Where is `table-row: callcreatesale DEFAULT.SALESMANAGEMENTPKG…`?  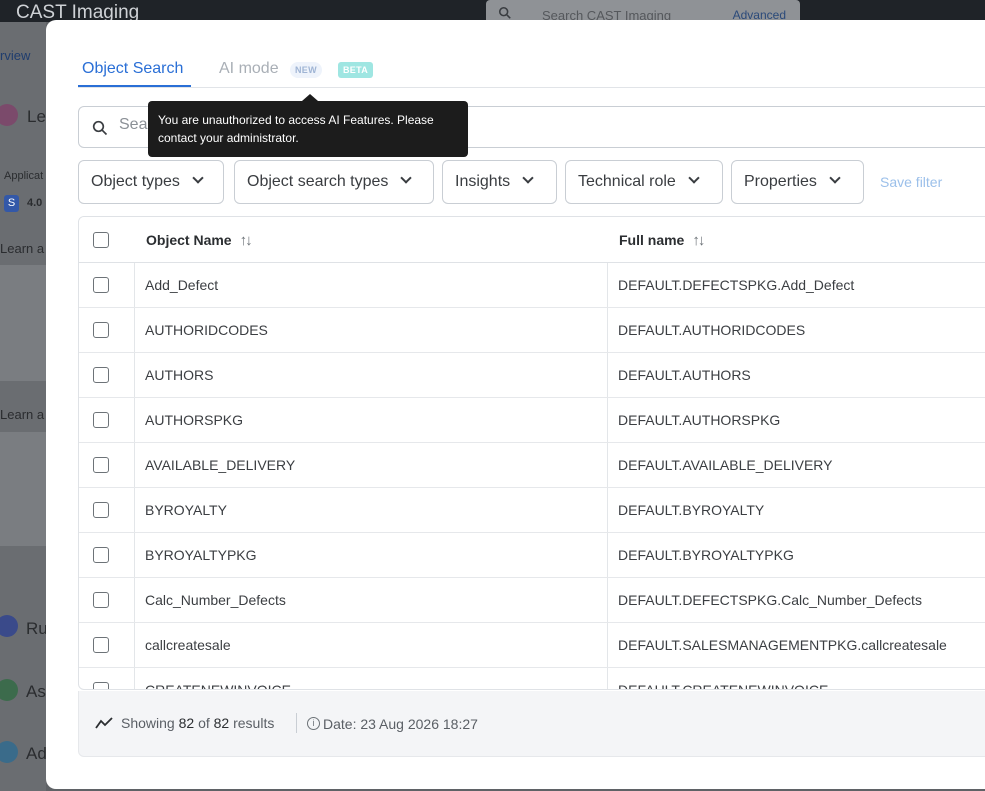 table-row: callcreatesale DEFAULT.SALESMANAGEMENTPKG… is located at coordinates (532, 645).